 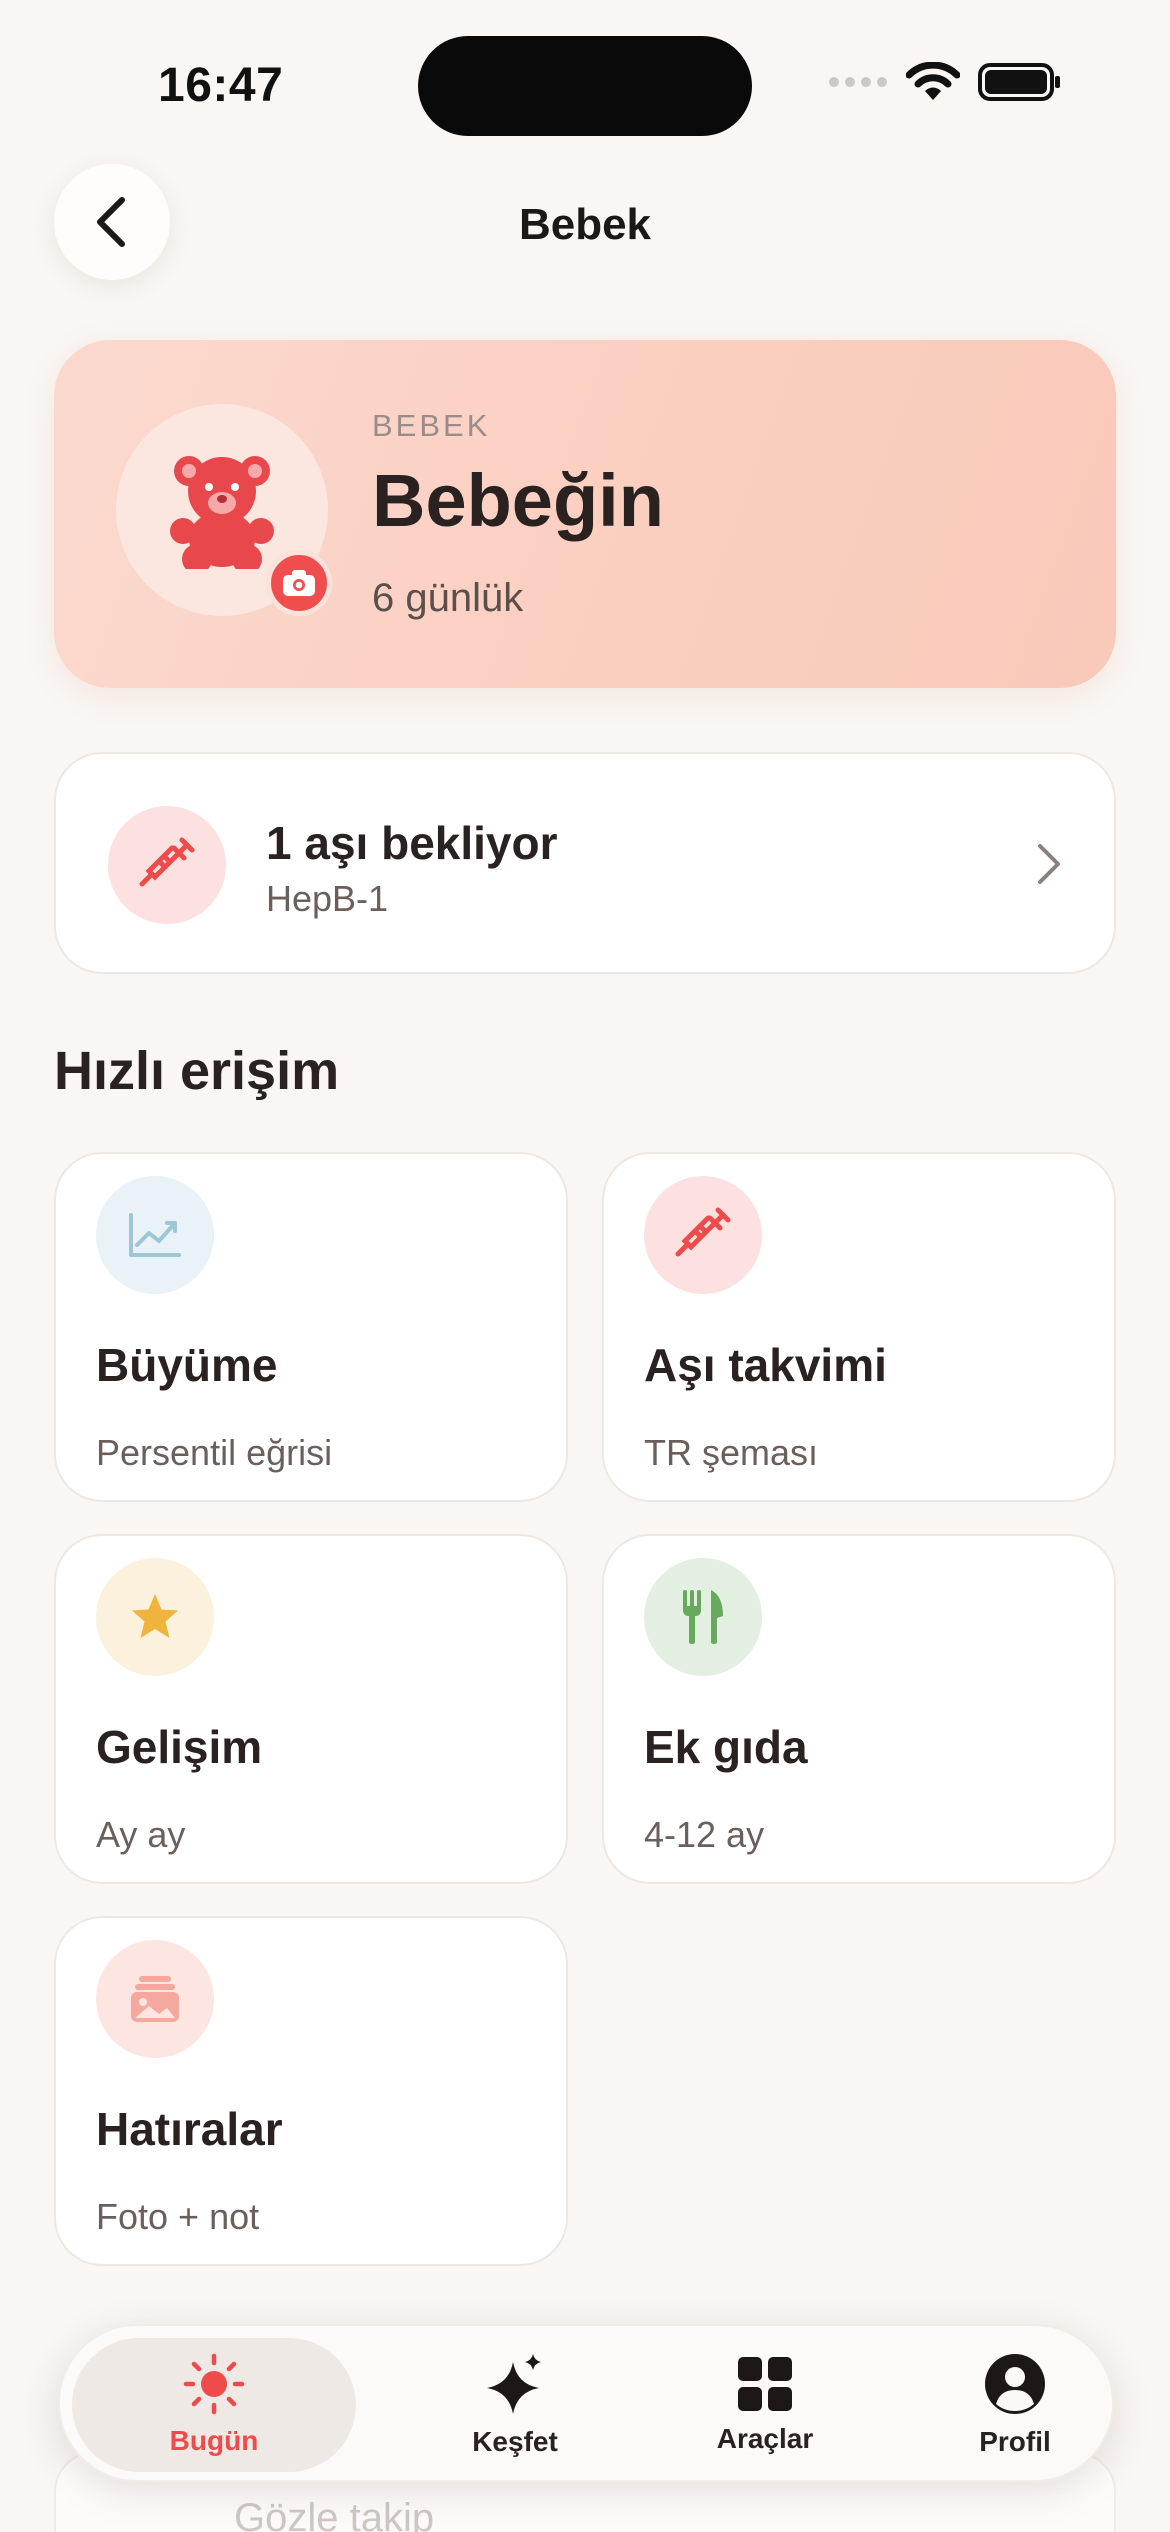 I want to click on tab-profile: Profil, so click(x=1015, y=2405).